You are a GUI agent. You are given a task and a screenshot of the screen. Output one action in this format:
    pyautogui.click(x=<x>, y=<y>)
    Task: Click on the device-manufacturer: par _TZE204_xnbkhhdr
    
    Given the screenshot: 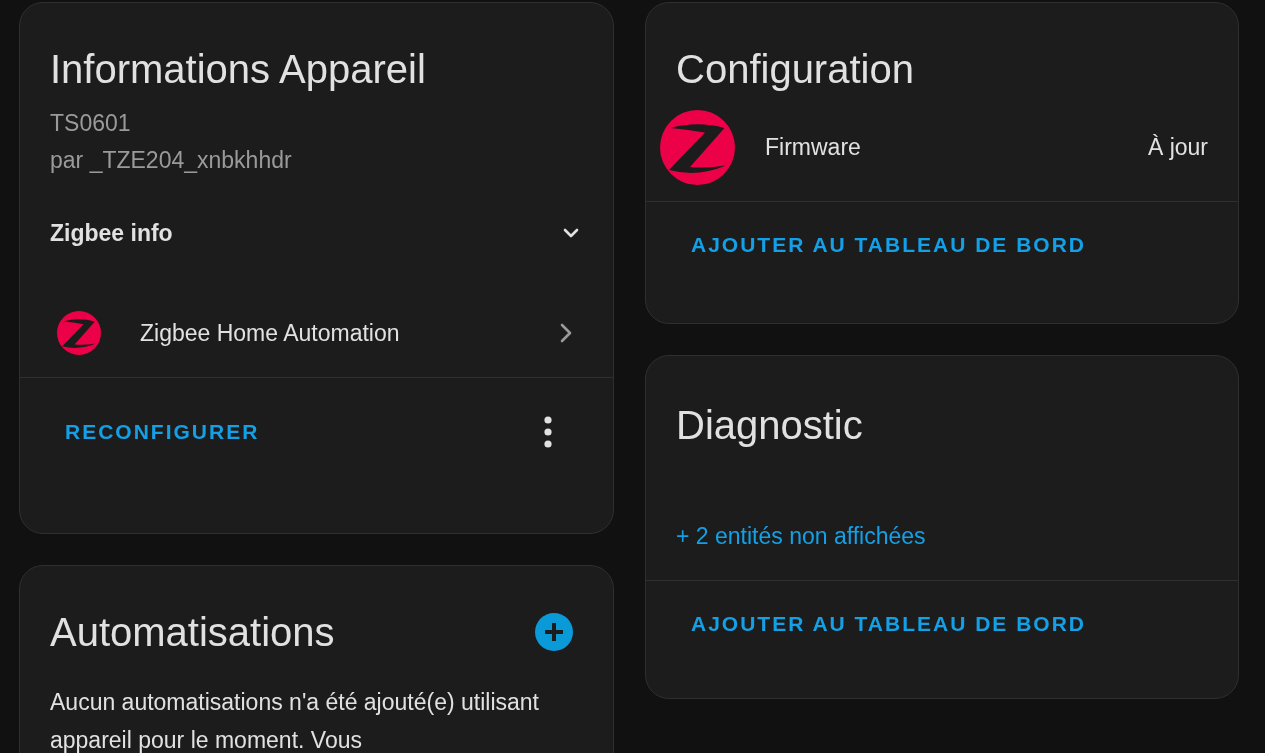 What is the action you would take?
    pyautogui.click(x=171, y=160)
    